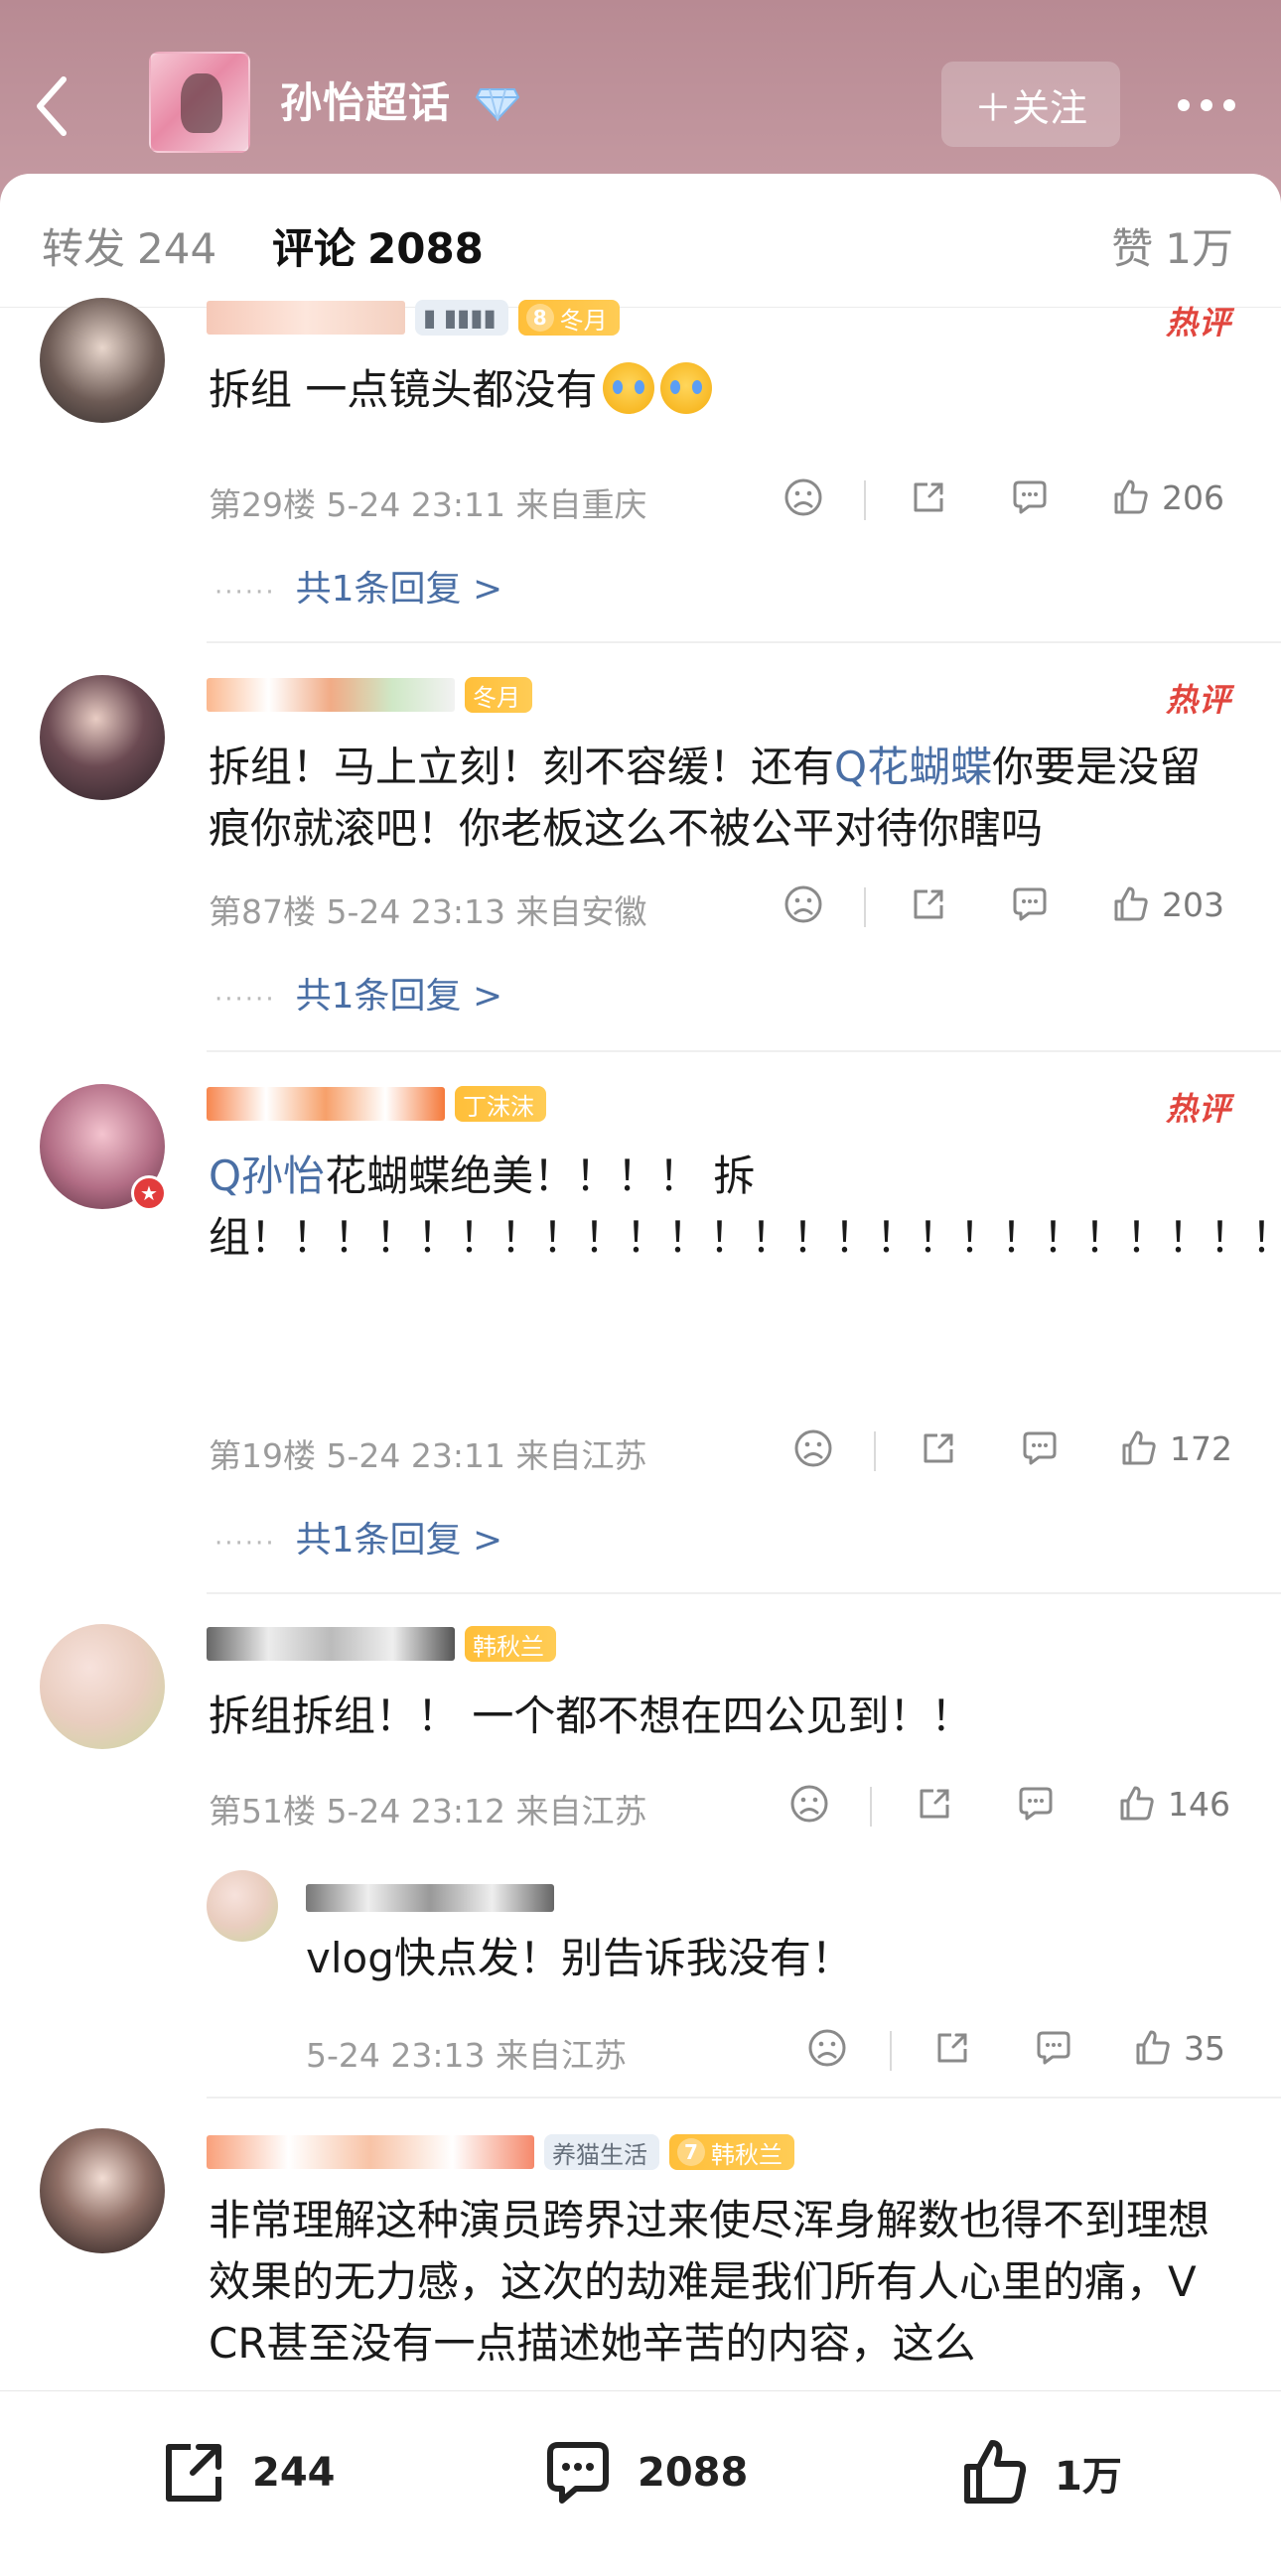 The width and height of the screenshot is (1281, 2576). Describe the element at coordinates (1175, 1448) in the screenshot. I see `like-button: 172` at that location.